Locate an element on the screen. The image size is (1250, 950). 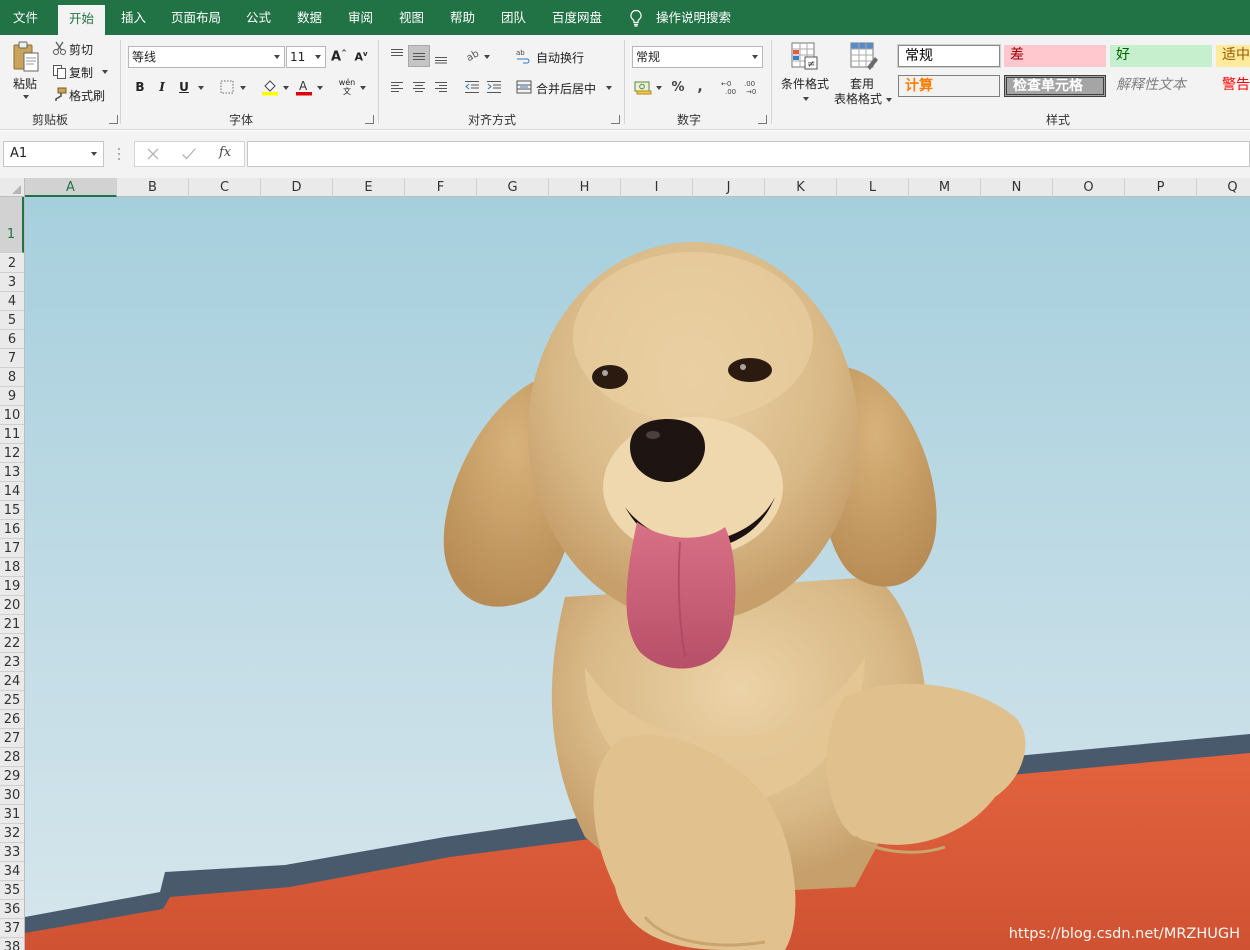
row-header-15: 15 is located at coordinates (12, 510).